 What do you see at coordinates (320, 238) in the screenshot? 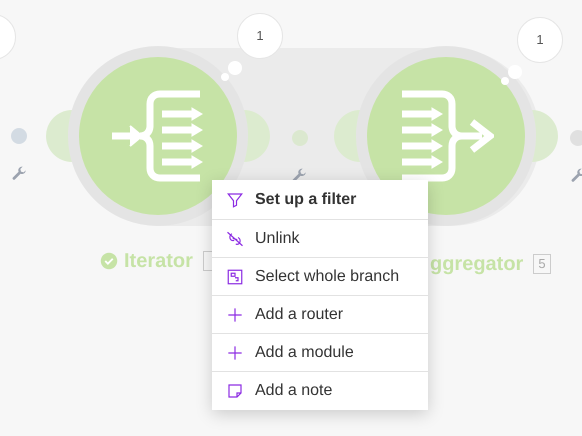
I see `menu-item: Unlink` at bounding box center [320, 238].